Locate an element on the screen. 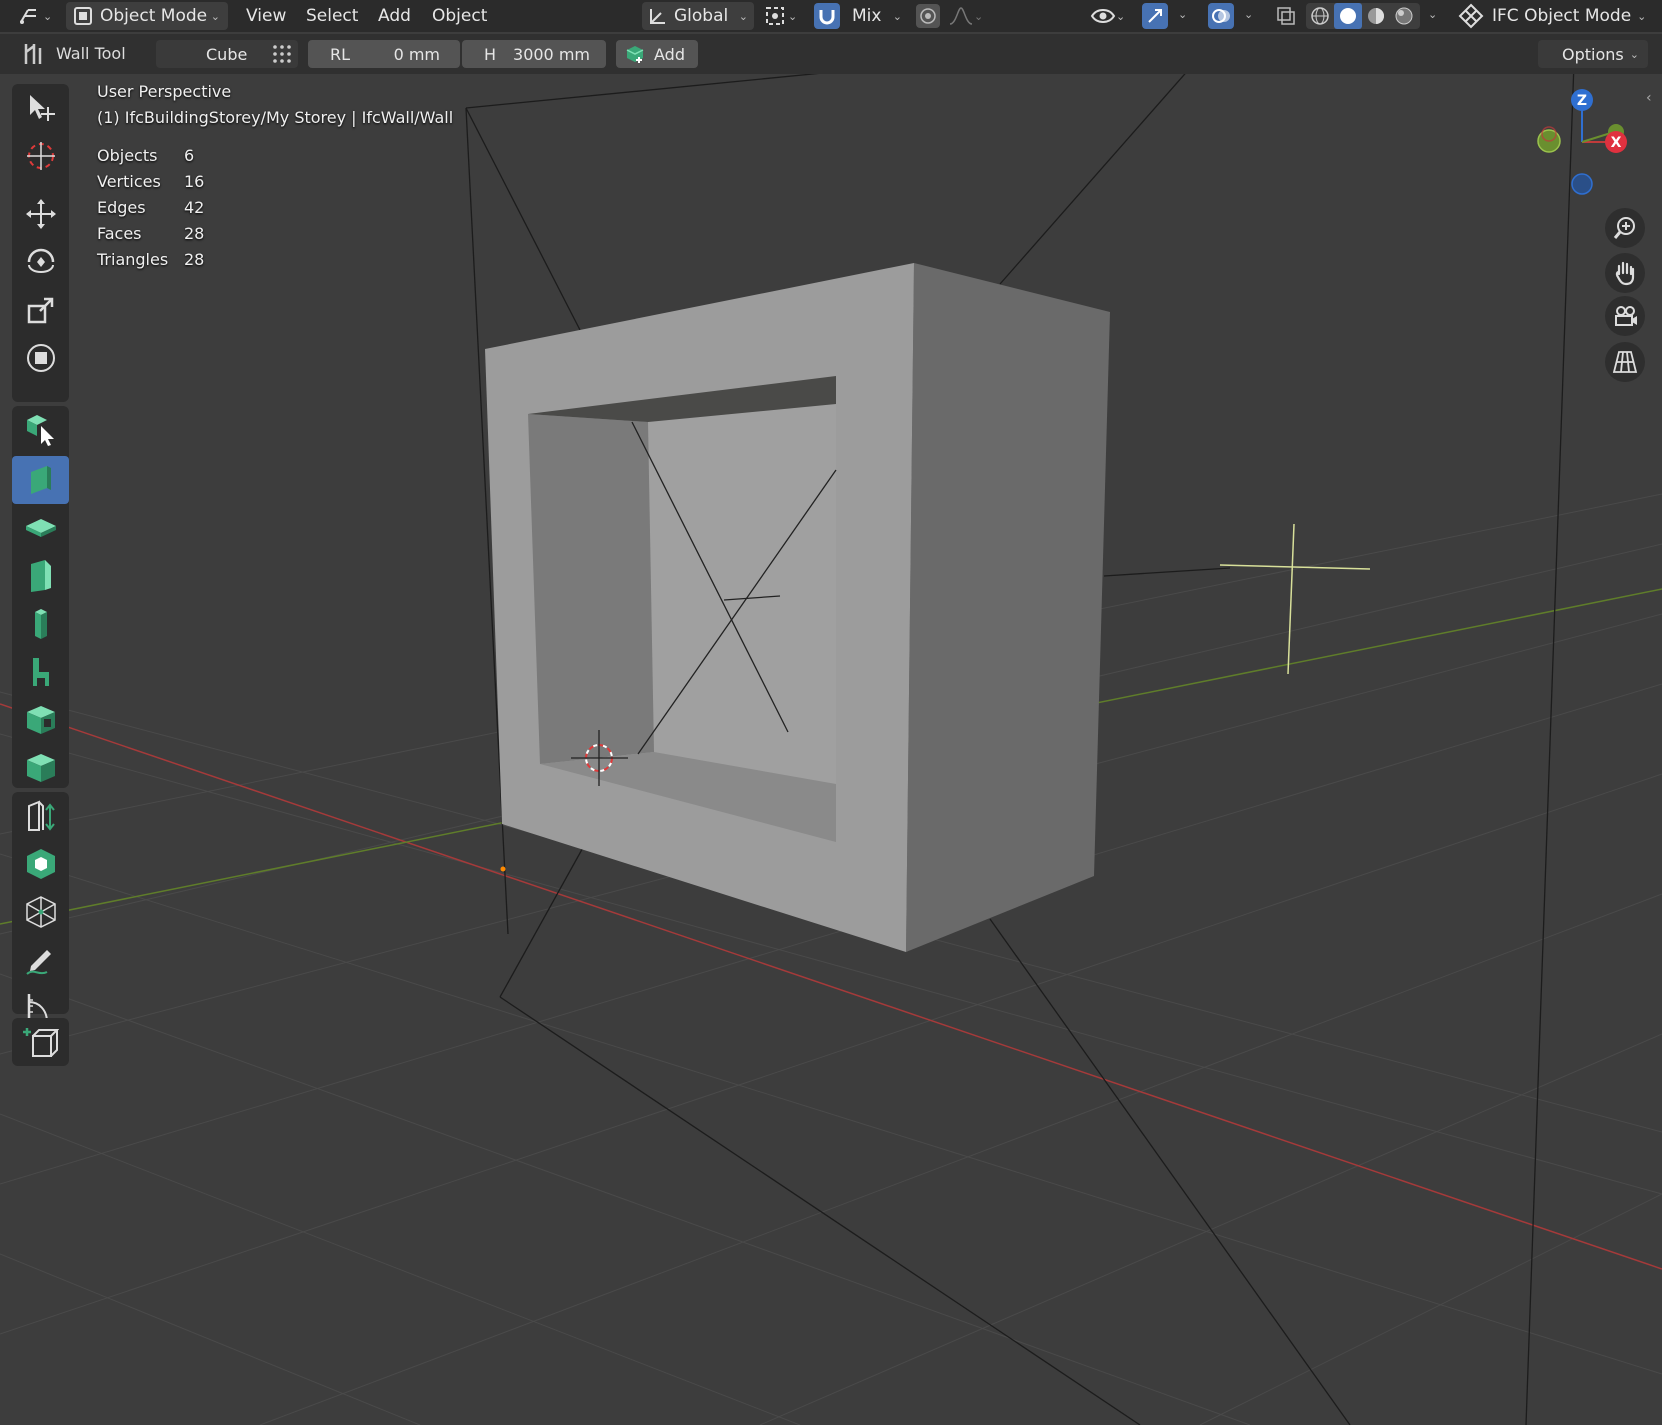 The width and height of the screenshot is (1662, 1425). editor-type-button: ⌄ is located at coordinates (37, 16).